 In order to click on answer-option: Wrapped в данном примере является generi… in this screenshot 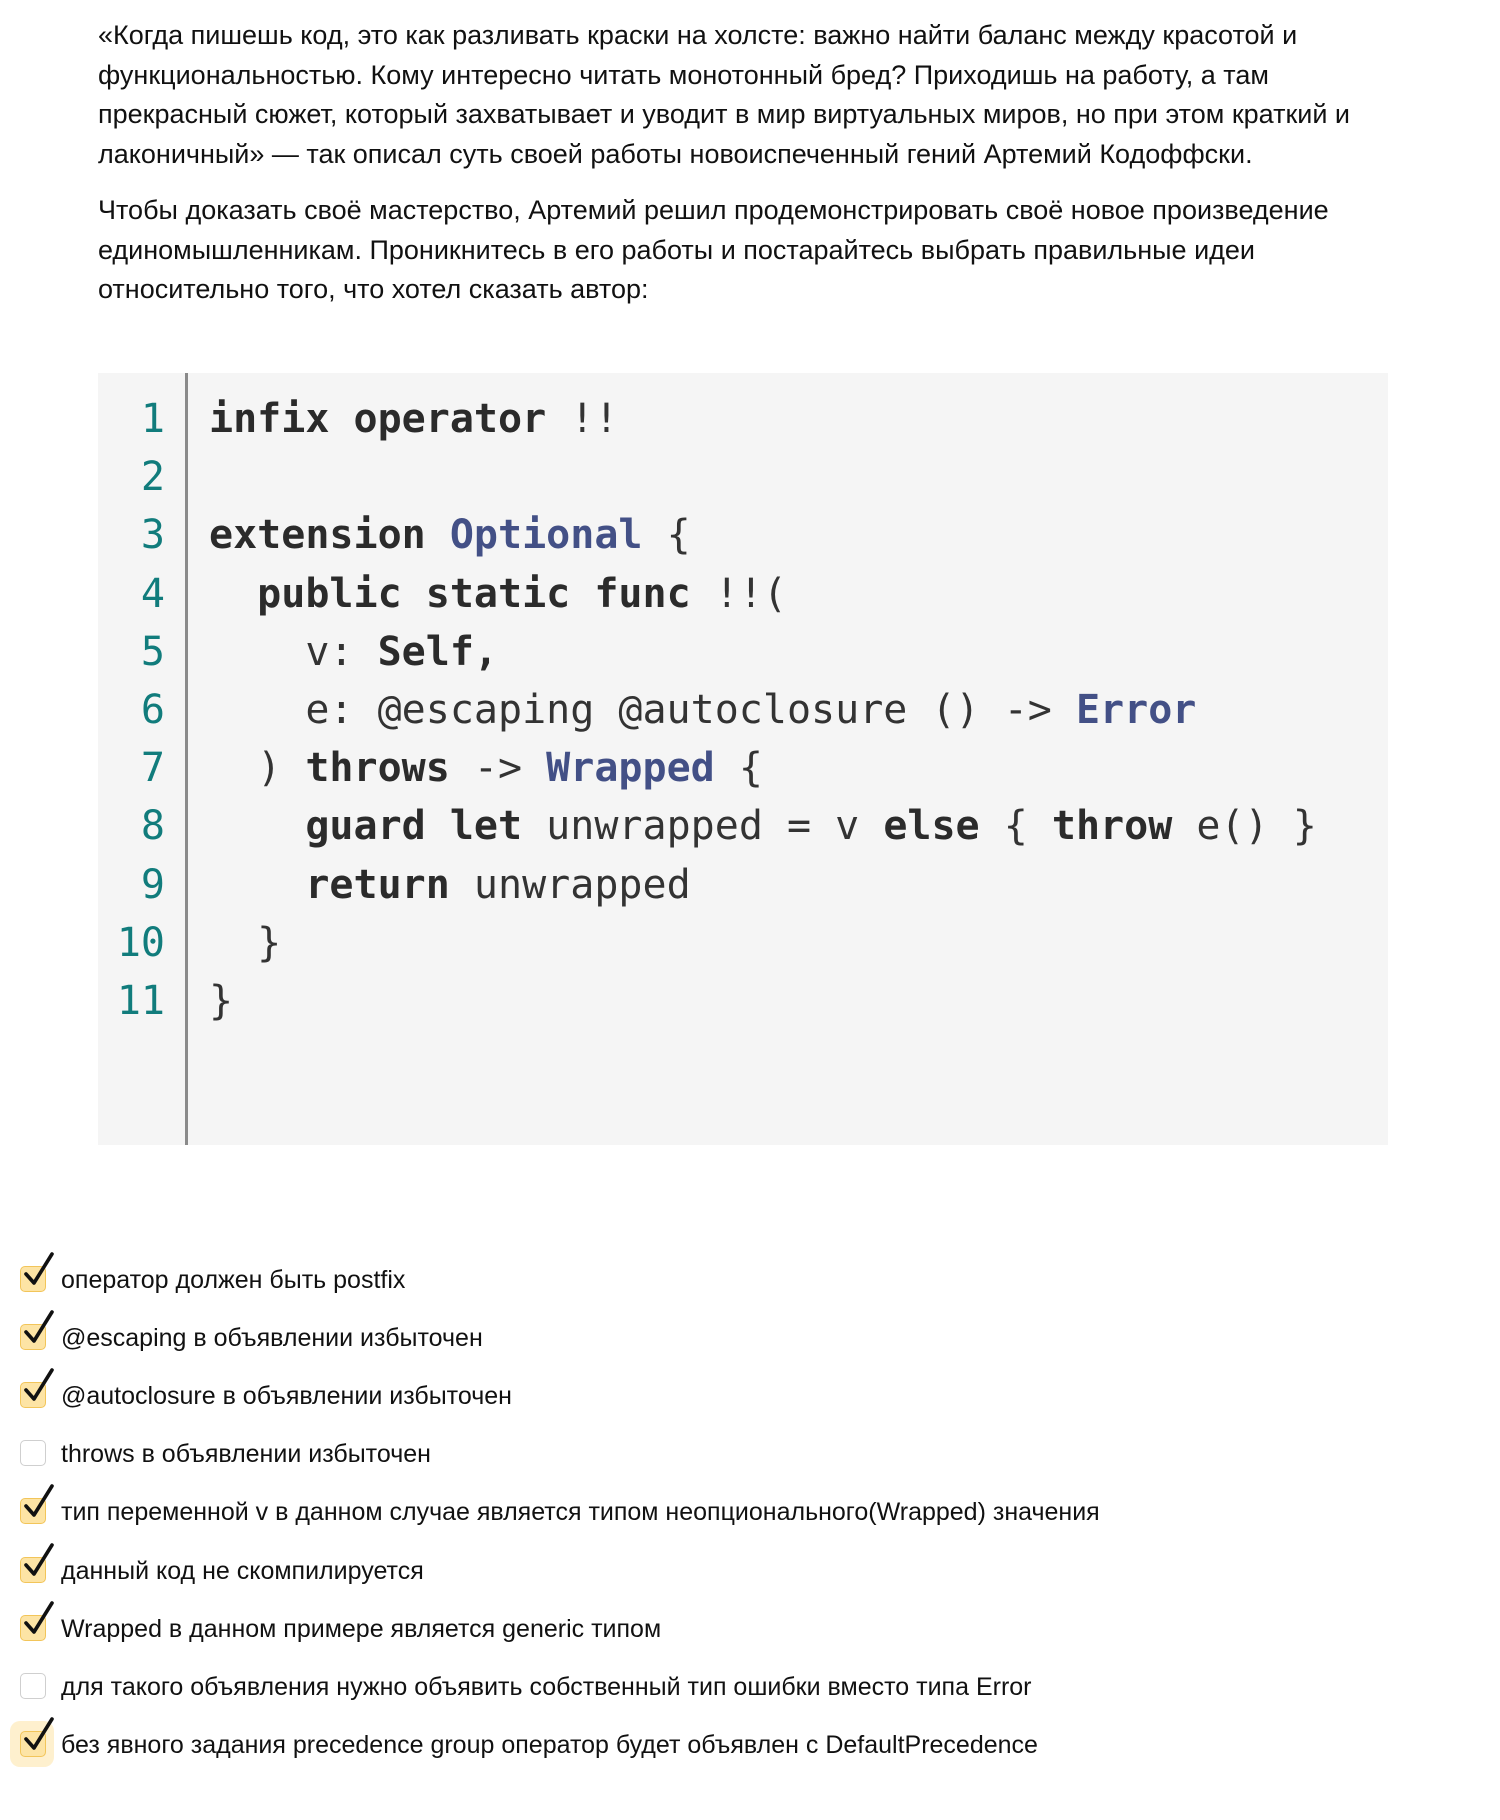, I will do `click(668, 1625)`.